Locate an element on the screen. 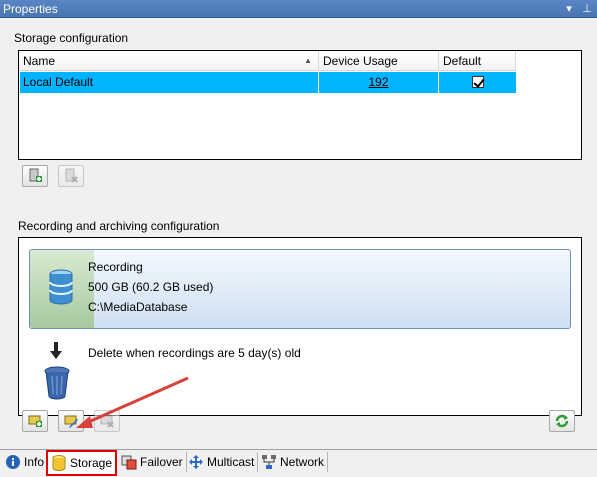 Image resolution: width=597 pixels, height=477 pixels. add-storage-icon is located at coordinates (35, 175).